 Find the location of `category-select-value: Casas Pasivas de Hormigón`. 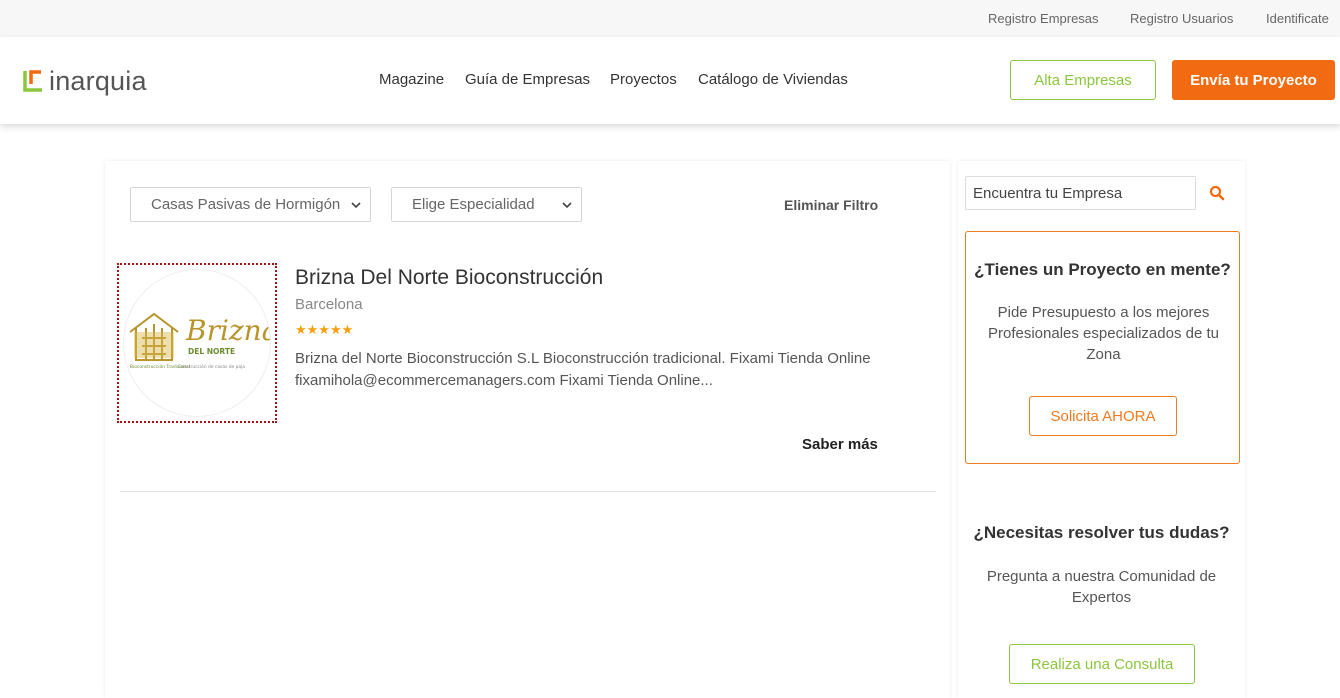

category-select-value: Casas Pasivas de Hormigón is located at coordinates (246, 204).